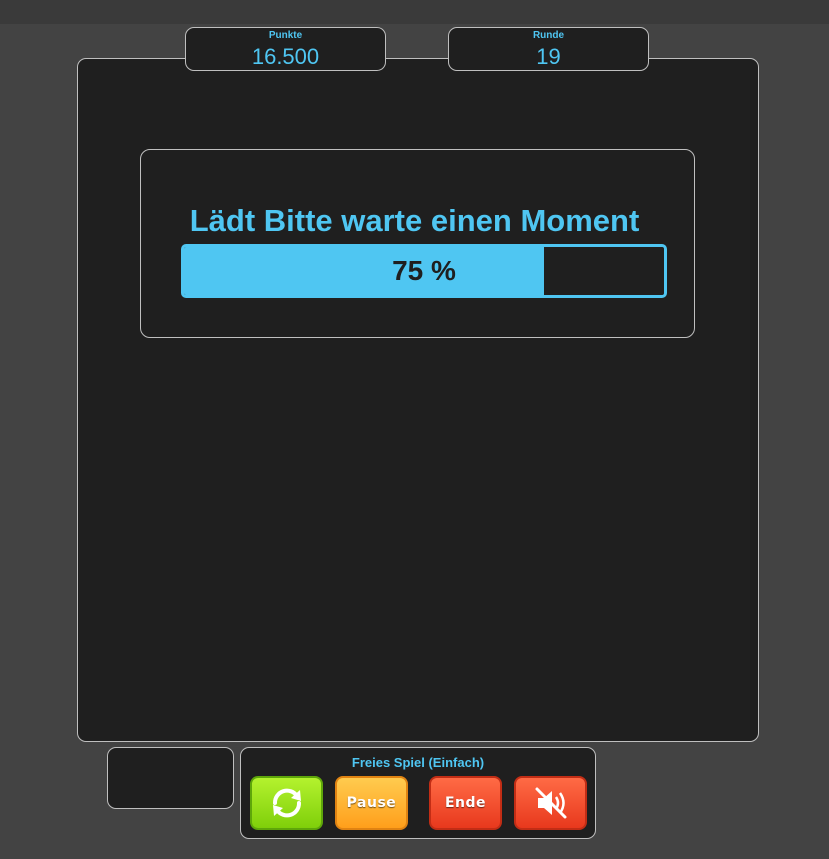 The height and width of the screenshot is (859, 829). What do you see at coordinates (414, 12) in the screenshot?
I see `top-strip` at bounding box center [414, 12].